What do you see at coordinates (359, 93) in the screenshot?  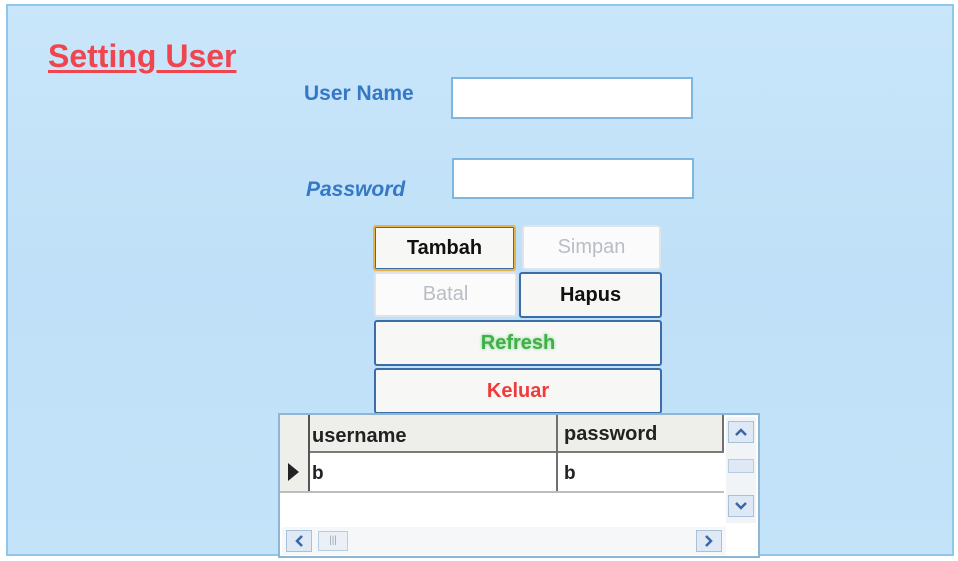 I see `username-label: User Name` at bounding box center [359, 93].